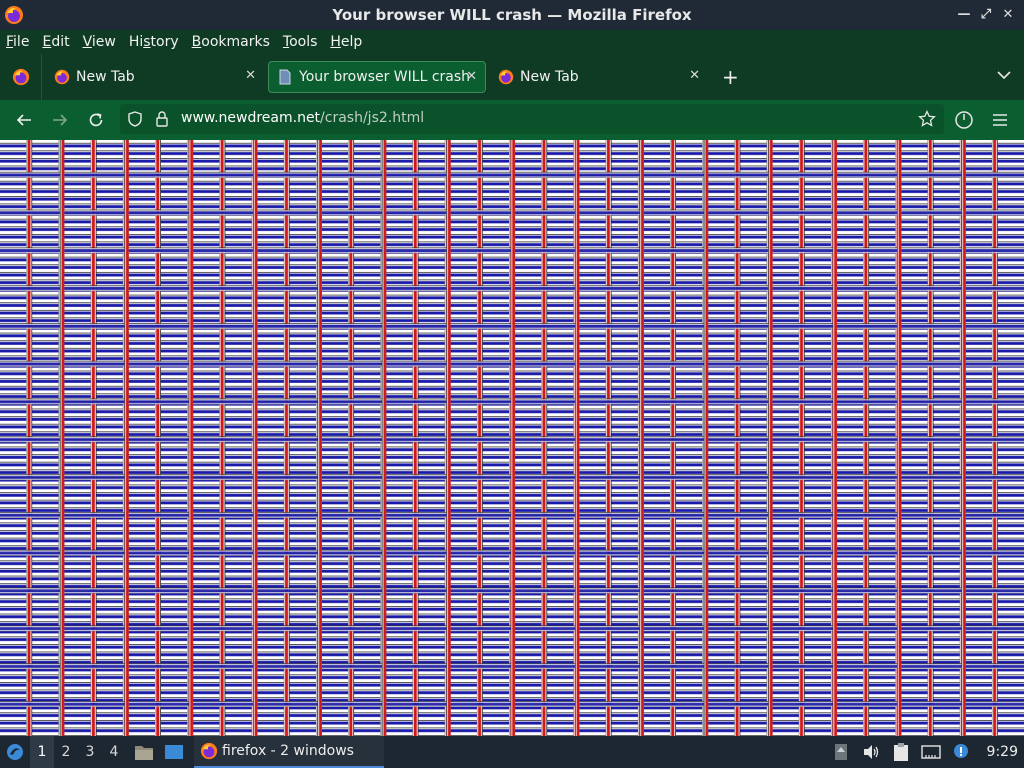 Image resolution: width=1024 pixels, height=768 pixels. Describe the element at coordinates (55, 42) in the screenshot. I see `menu-edit: Edit` at that location.